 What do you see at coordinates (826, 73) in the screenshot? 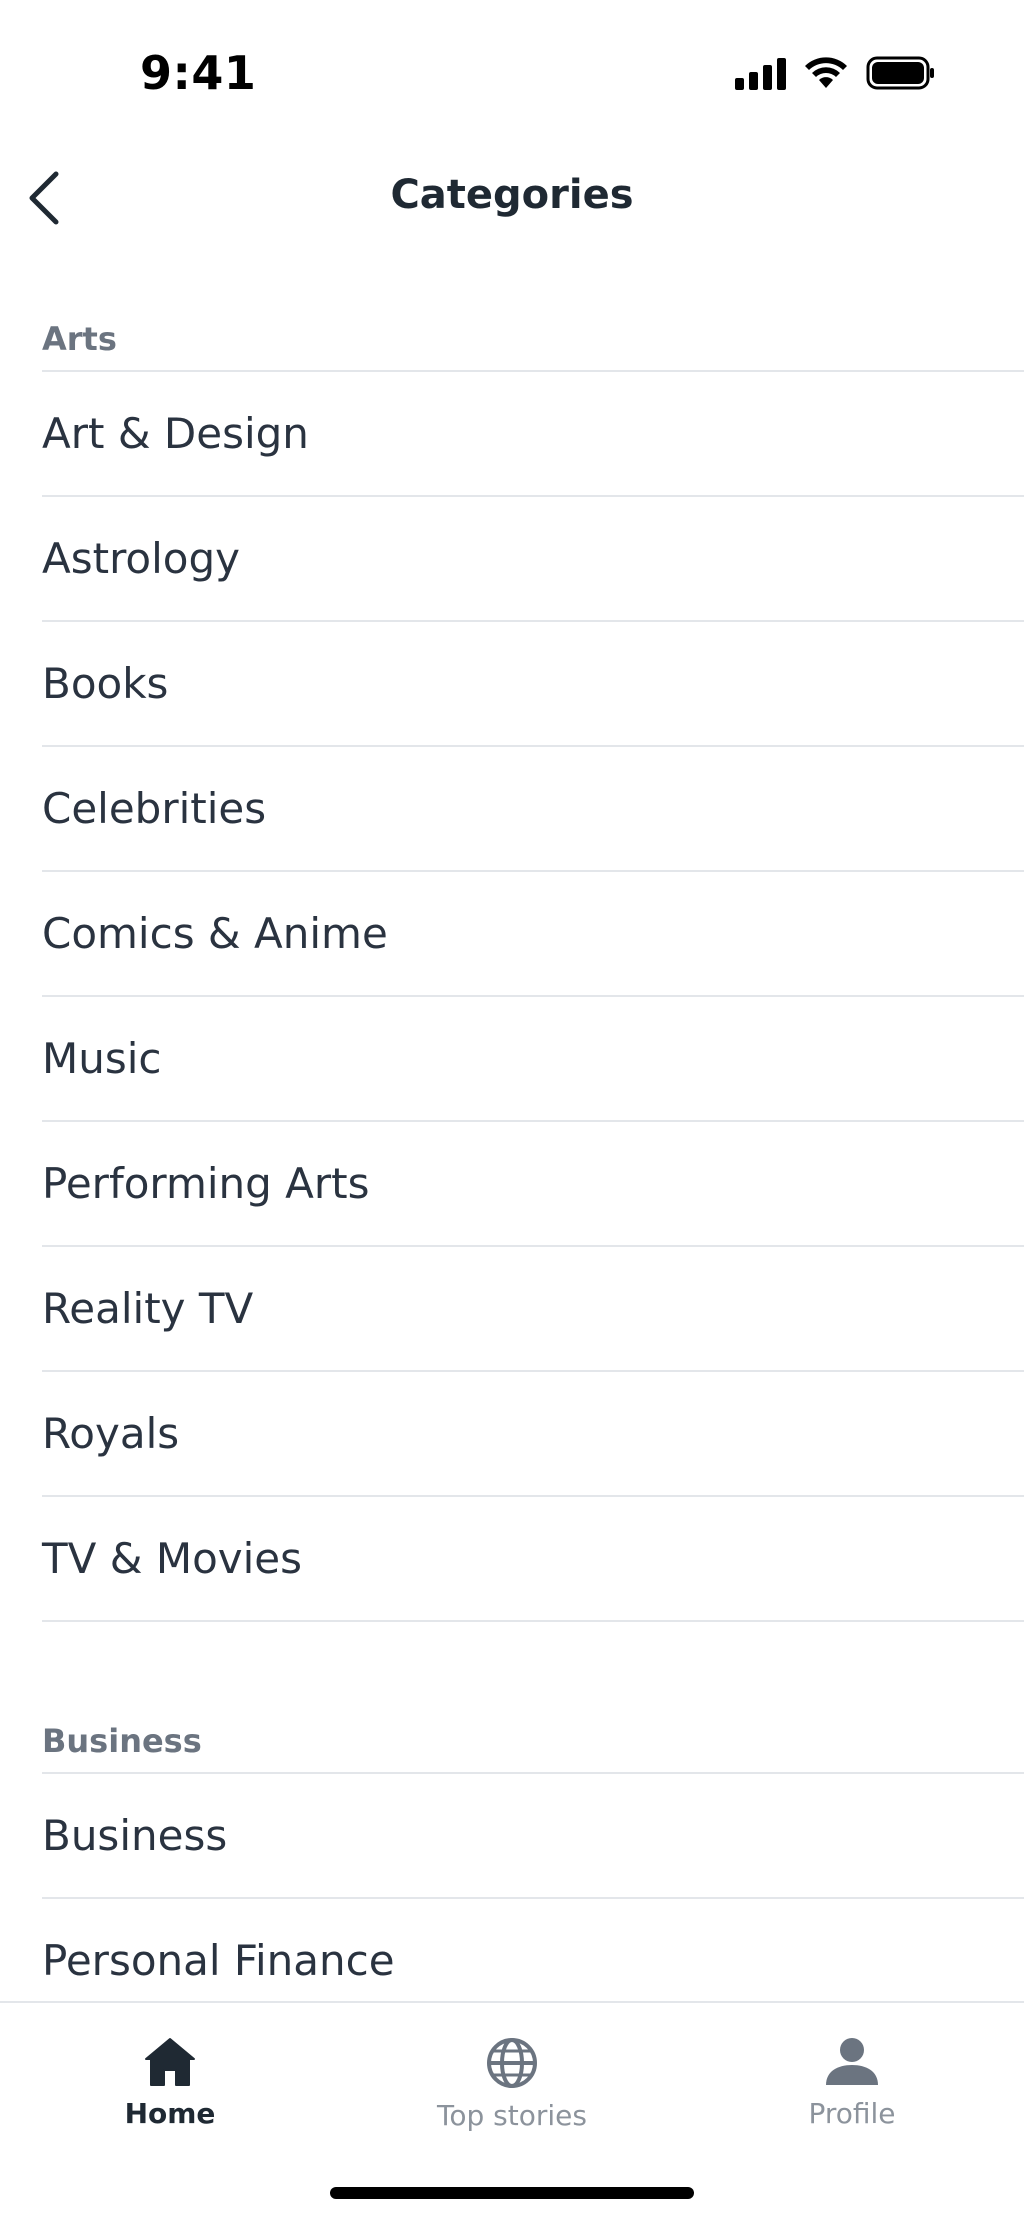
I see `wifi-icon` at bounding box center [826, 73].